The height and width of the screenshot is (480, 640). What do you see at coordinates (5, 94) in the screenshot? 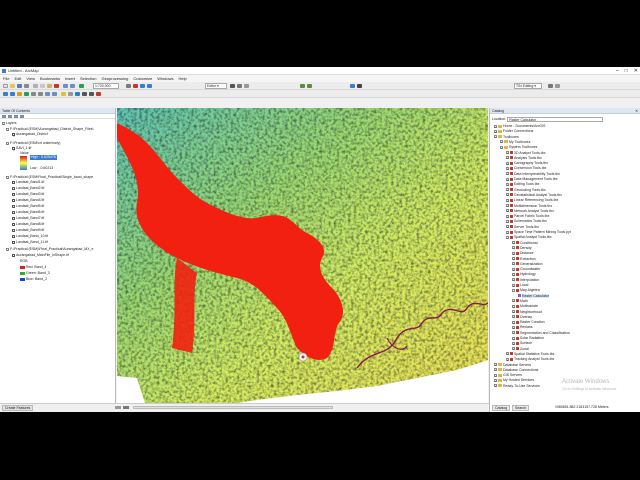
I see `zoom-in-icon` at bounding box center [5, 94].